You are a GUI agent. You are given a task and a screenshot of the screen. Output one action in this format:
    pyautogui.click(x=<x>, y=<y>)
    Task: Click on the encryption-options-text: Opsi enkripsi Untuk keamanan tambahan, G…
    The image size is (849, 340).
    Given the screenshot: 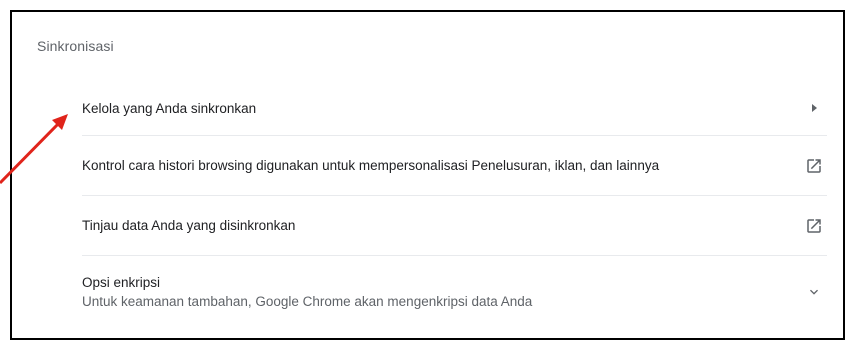 What is the action you would take?
    pyautogui.click(x=442, y=292)
    